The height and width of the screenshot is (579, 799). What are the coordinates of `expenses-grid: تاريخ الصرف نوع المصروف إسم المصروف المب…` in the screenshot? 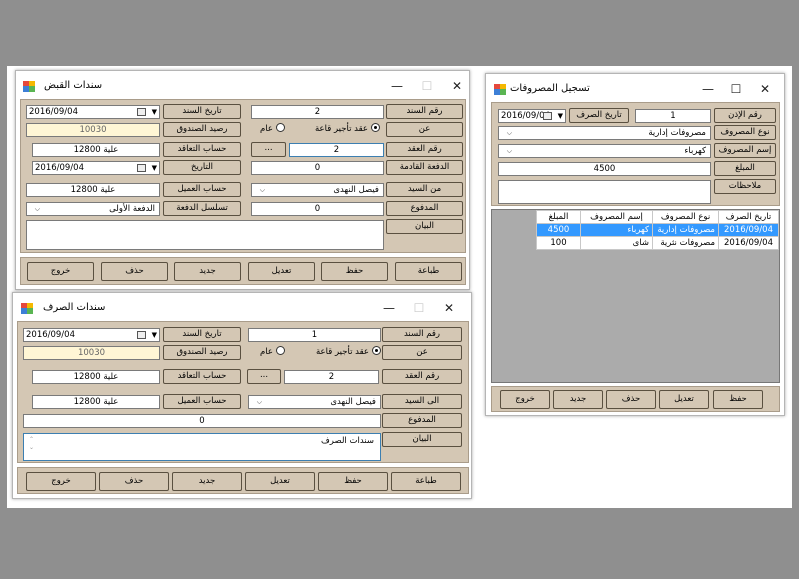 It's located at (635, 296).